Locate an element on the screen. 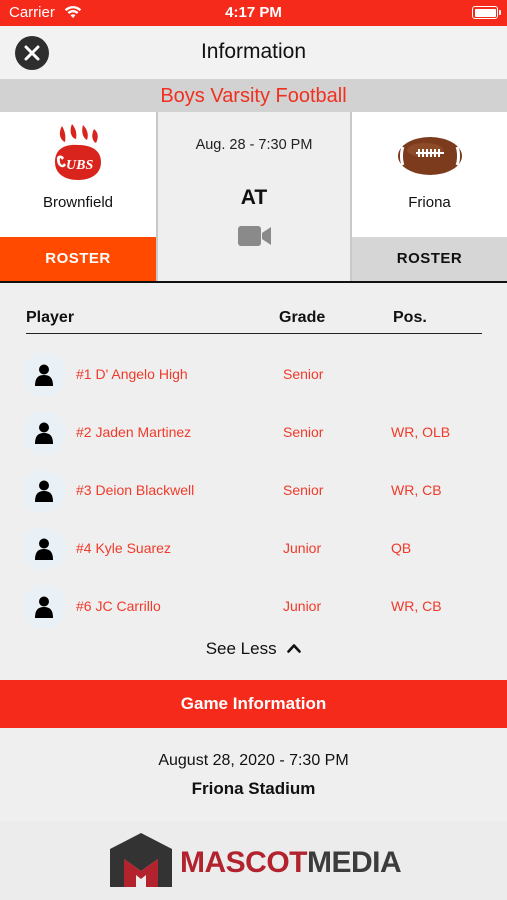 Image resolution: width=507 pixels, height=900 pixels. footer: MASCOTMEDIA is located at coordinates (253, 860).